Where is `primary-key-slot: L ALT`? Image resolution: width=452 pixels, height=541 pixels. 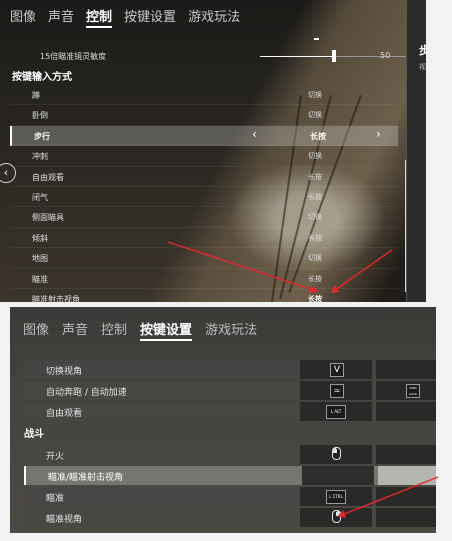 primary-key-slot: L ALT is located at coordinates (336, 411).